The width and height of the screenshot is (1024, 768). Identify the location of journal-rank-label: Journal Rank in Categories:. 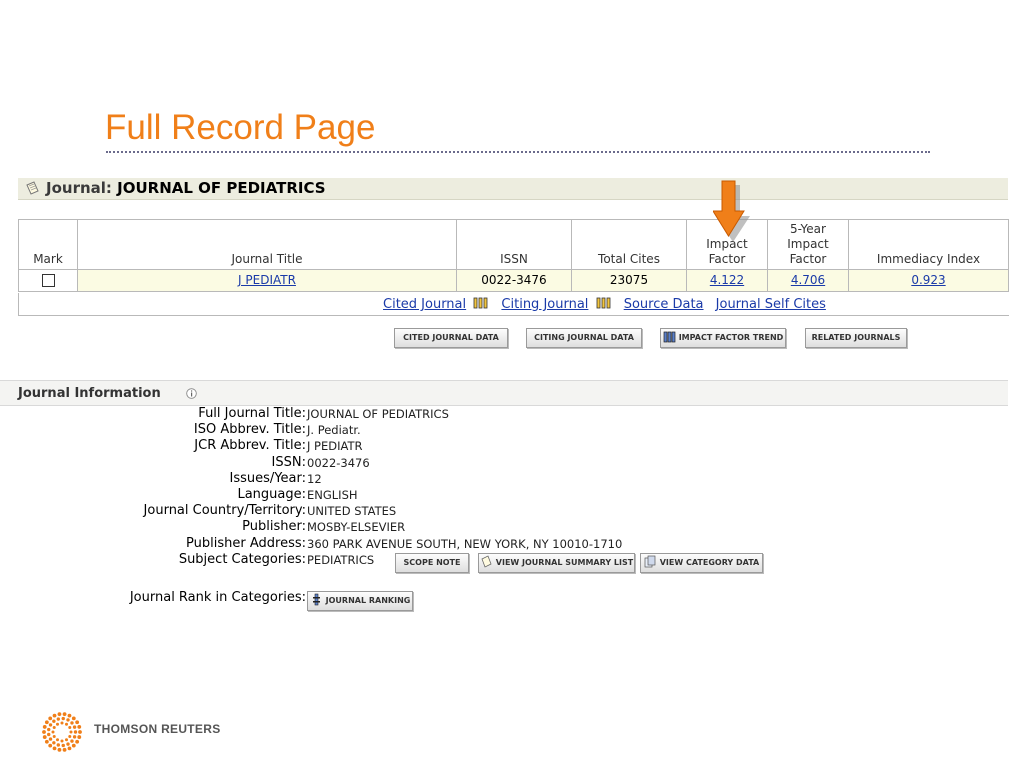
(217, 597).